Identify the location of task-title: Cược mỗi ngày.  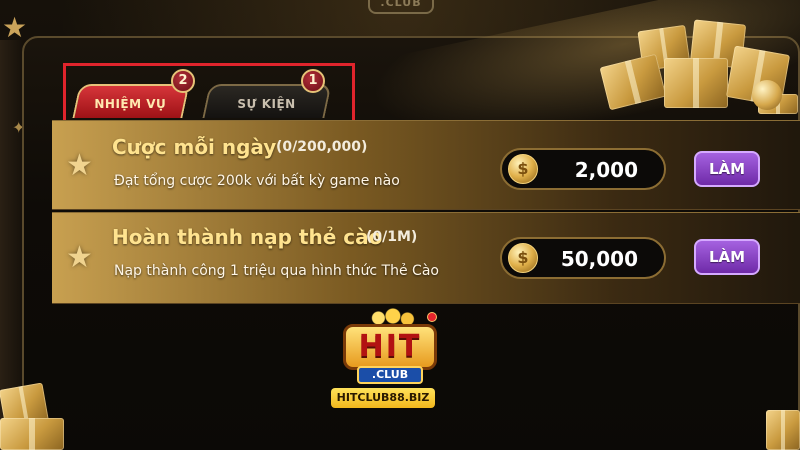
(194, 147).